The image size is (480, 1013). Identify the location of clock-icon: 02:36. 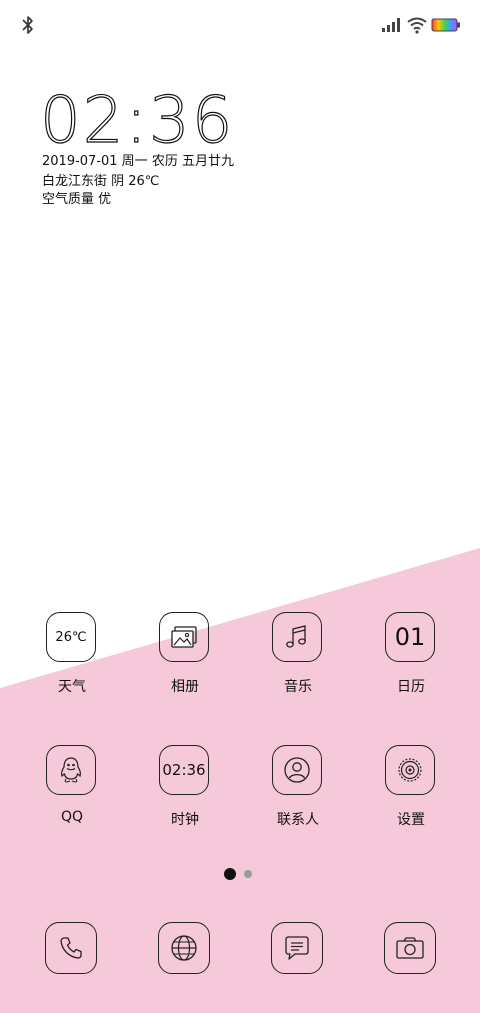
(184, 770).